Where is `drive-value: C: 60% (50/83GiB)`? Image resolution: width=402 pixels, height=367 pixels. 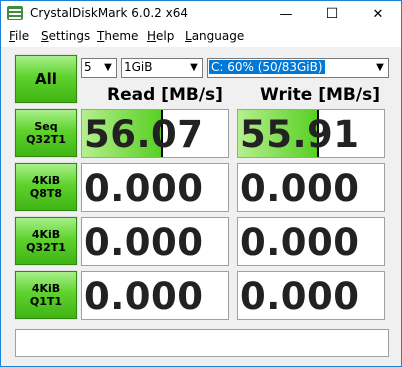
drive-value: C: 60% (50/83GiB) is located at coordinates (267, 67).